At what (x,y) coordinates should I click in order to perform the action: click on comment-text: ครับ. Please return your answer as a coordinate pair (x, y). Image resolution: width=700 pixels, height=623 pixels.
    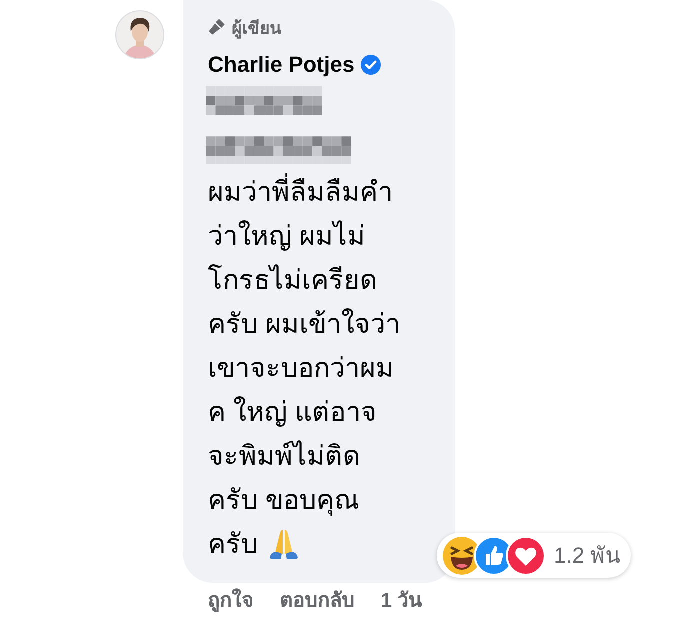
    Looking at the image, I should click on (233, 544).